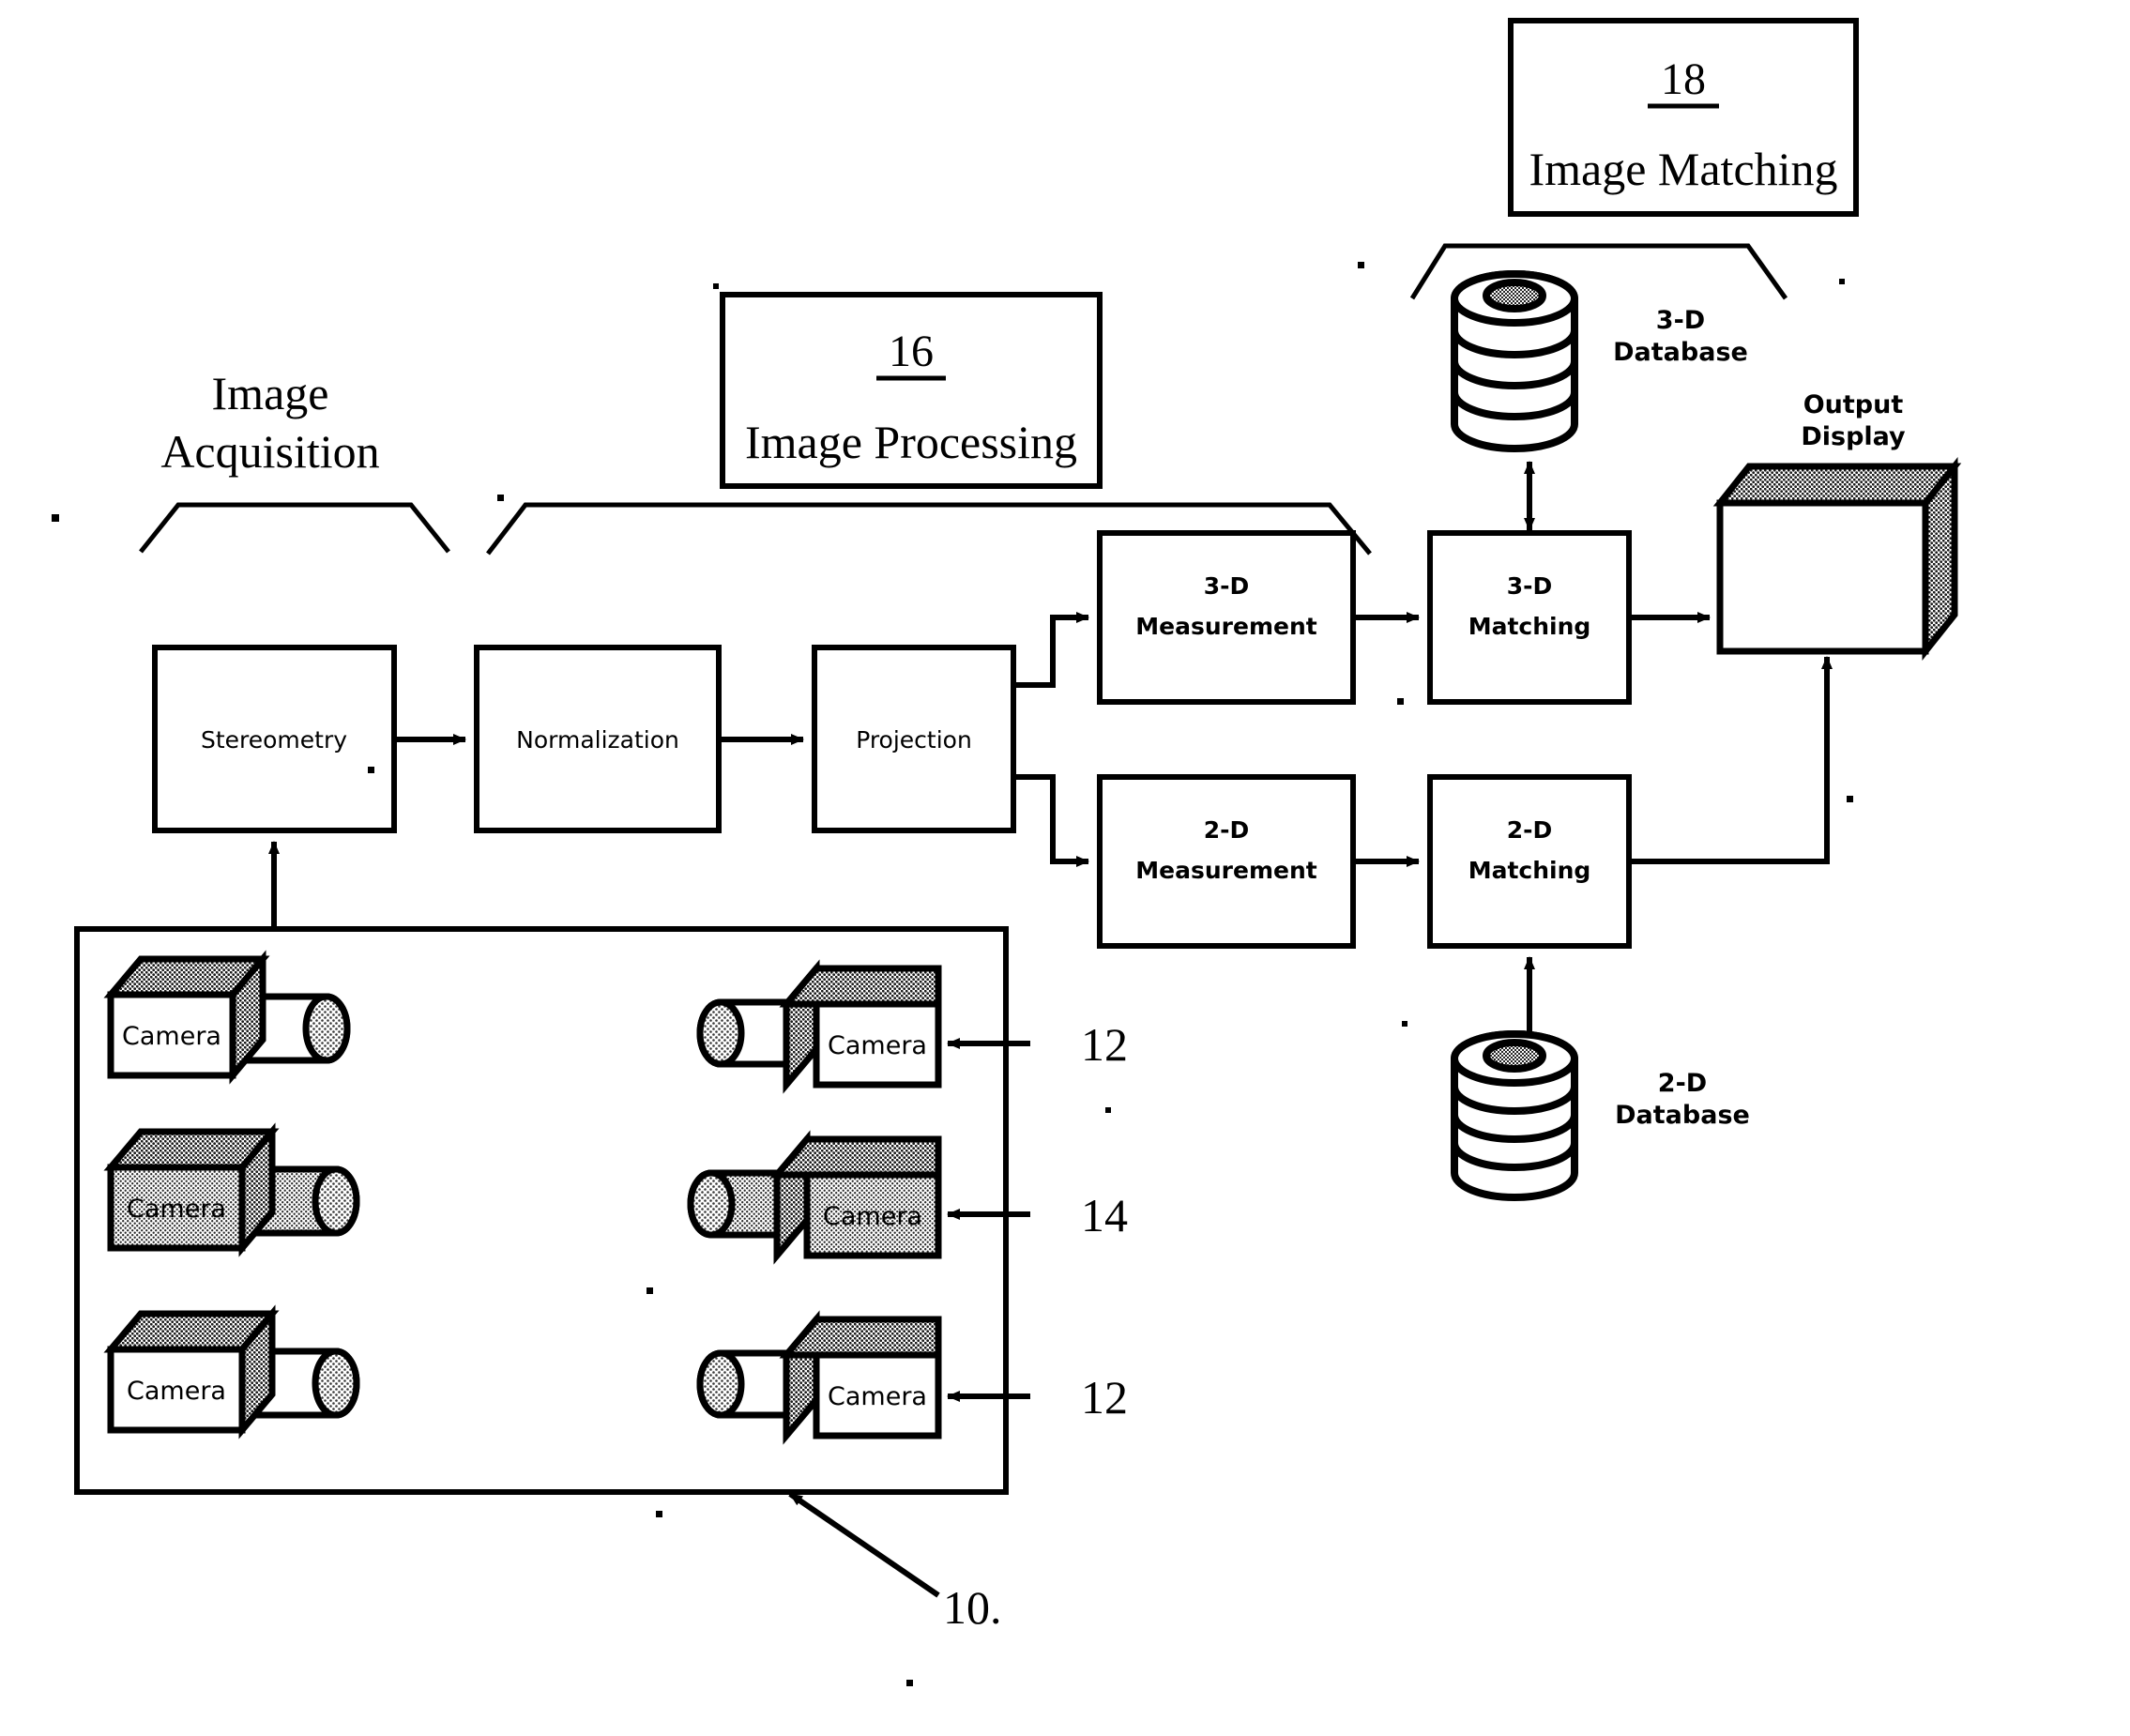  Describe the element at coordinates (171, 1036) in the screenshot. I see `camera-left-top-label: Camera` at that location.